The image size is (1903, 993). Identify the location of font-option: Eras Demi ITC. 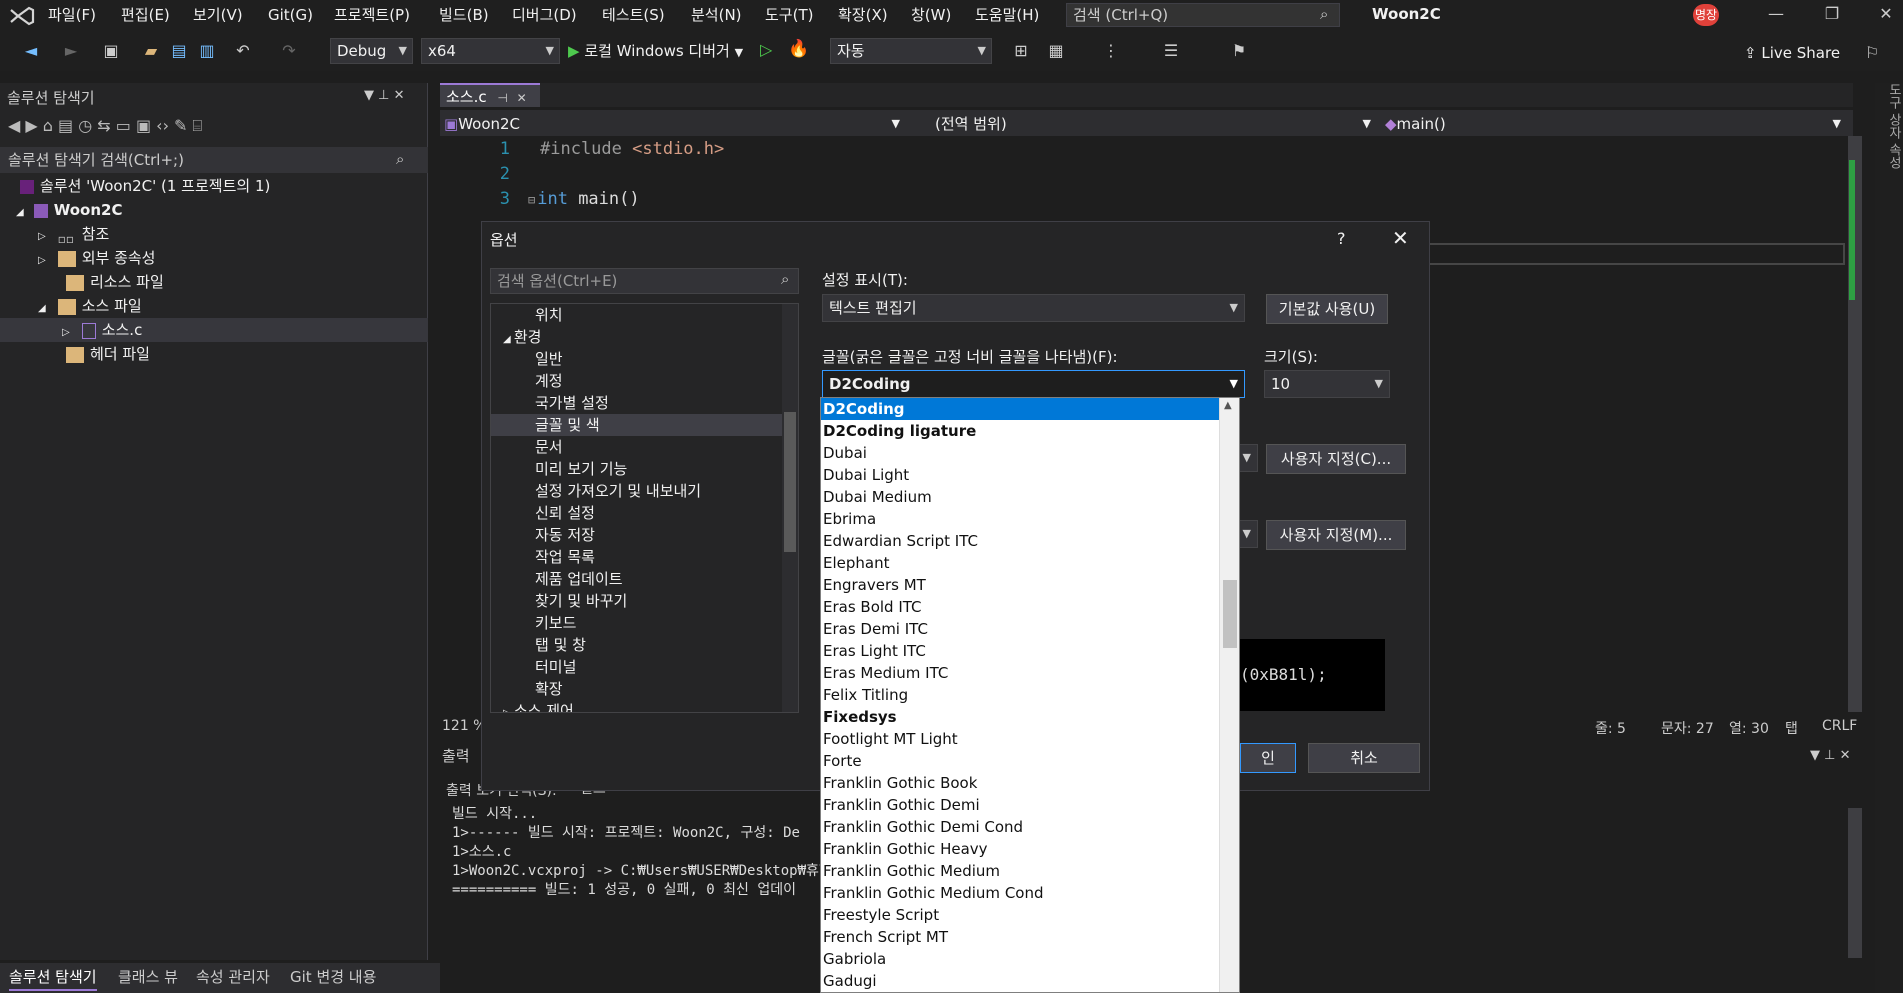
(1020, 629).